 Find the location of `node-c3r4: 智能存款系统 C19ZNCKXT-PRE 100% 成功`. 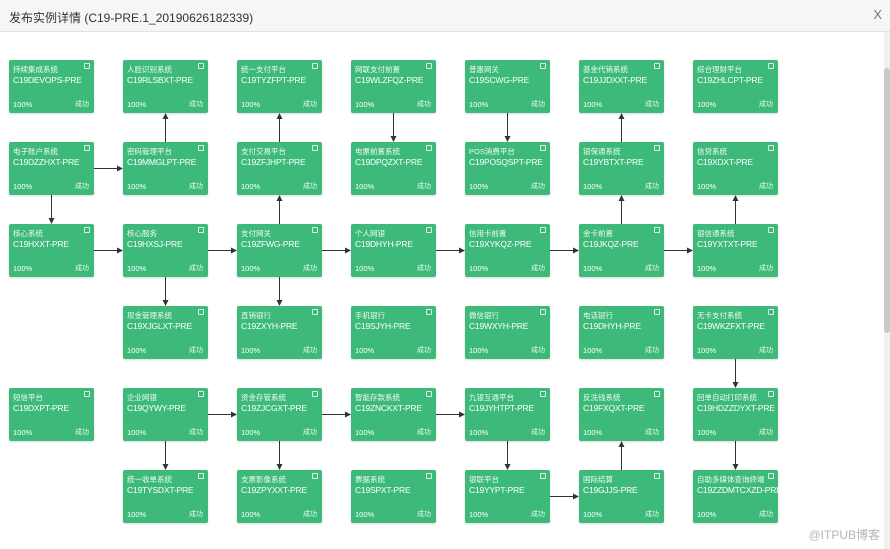

node-c3r4: 智能存款系统 C19ZNCKXT-PRE 100% 成功 is located at coordinates (393, 414).